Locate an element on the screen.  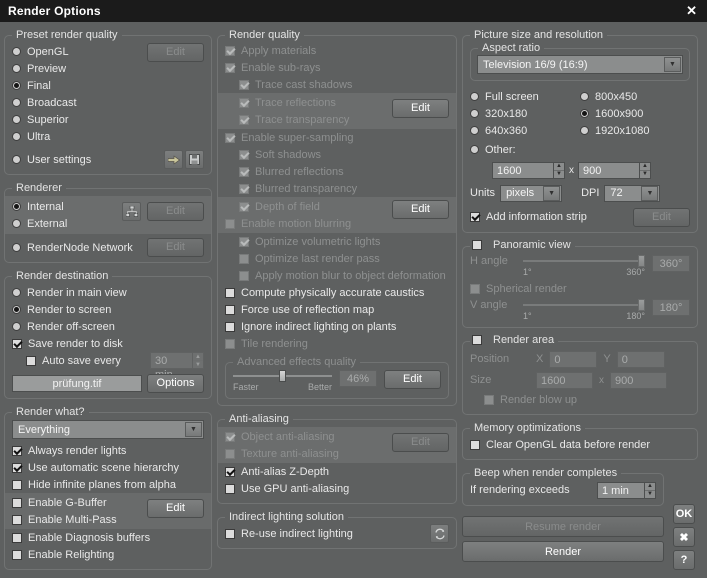
radio-broadcast: Broadcast is located at coordinates (108, 102).